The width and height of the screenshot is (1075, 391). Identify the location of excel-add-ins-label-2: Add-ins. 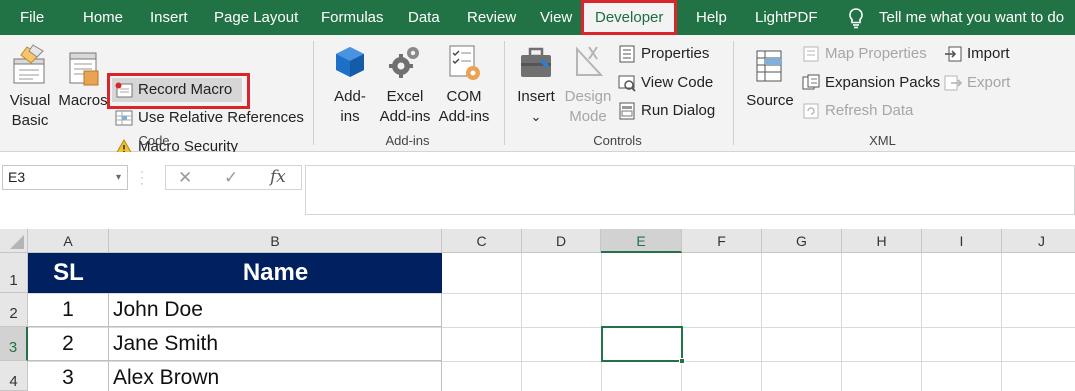
(405, 116).